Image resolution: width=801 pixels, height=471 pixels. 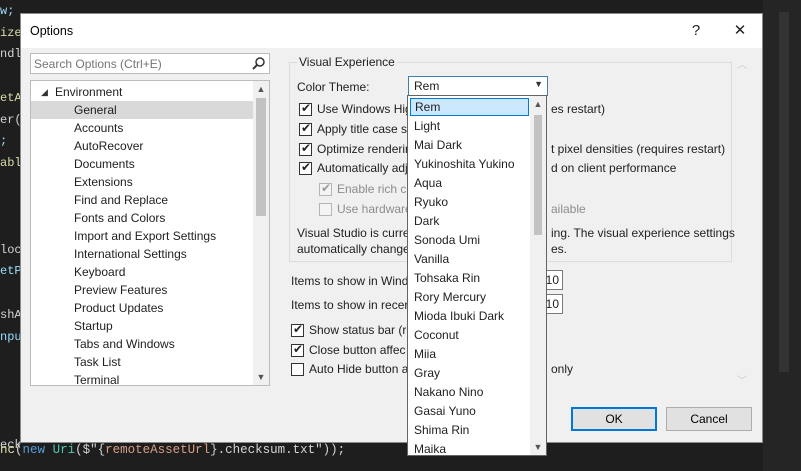 I want to click on tree-item: General, so click(x=142, y=110).